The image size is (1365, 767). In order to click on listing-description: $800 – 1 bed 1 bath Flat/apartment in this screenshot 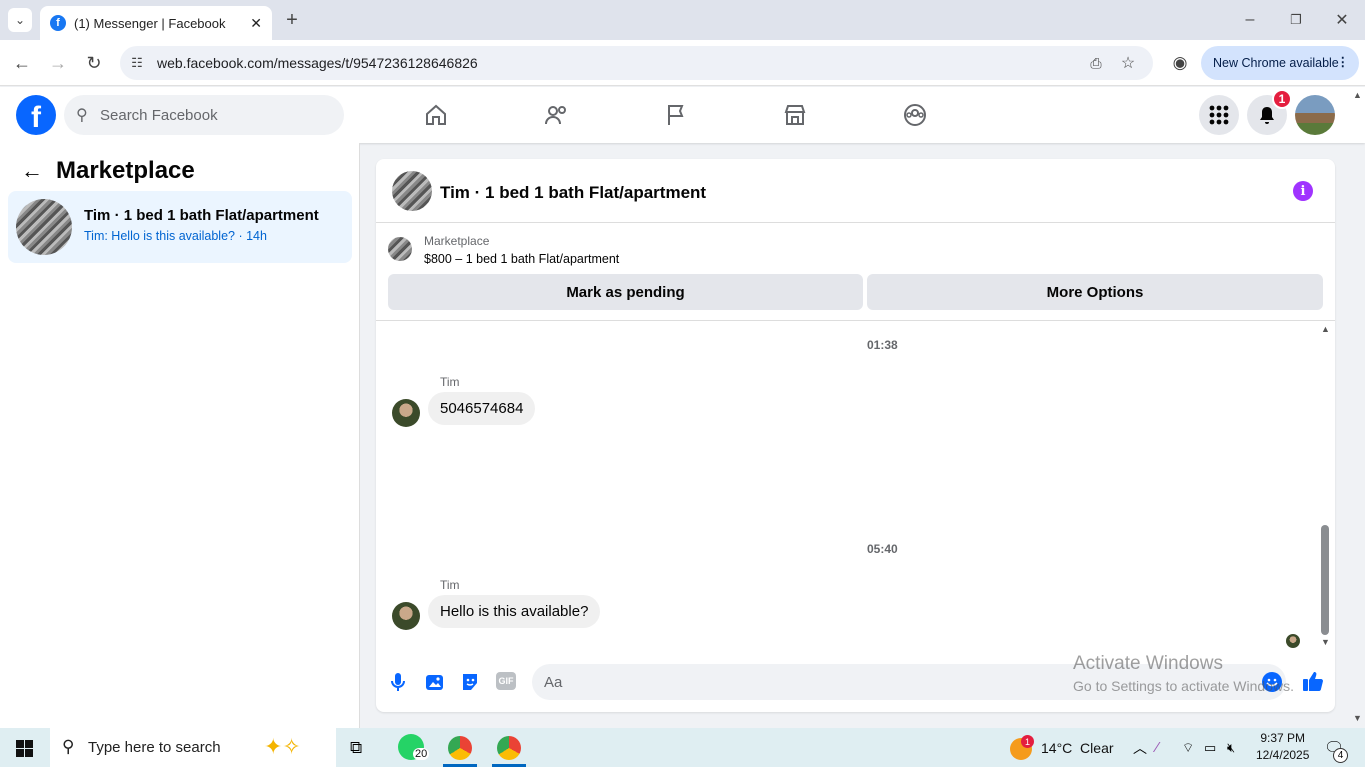, I will do `click(521, 259)`.